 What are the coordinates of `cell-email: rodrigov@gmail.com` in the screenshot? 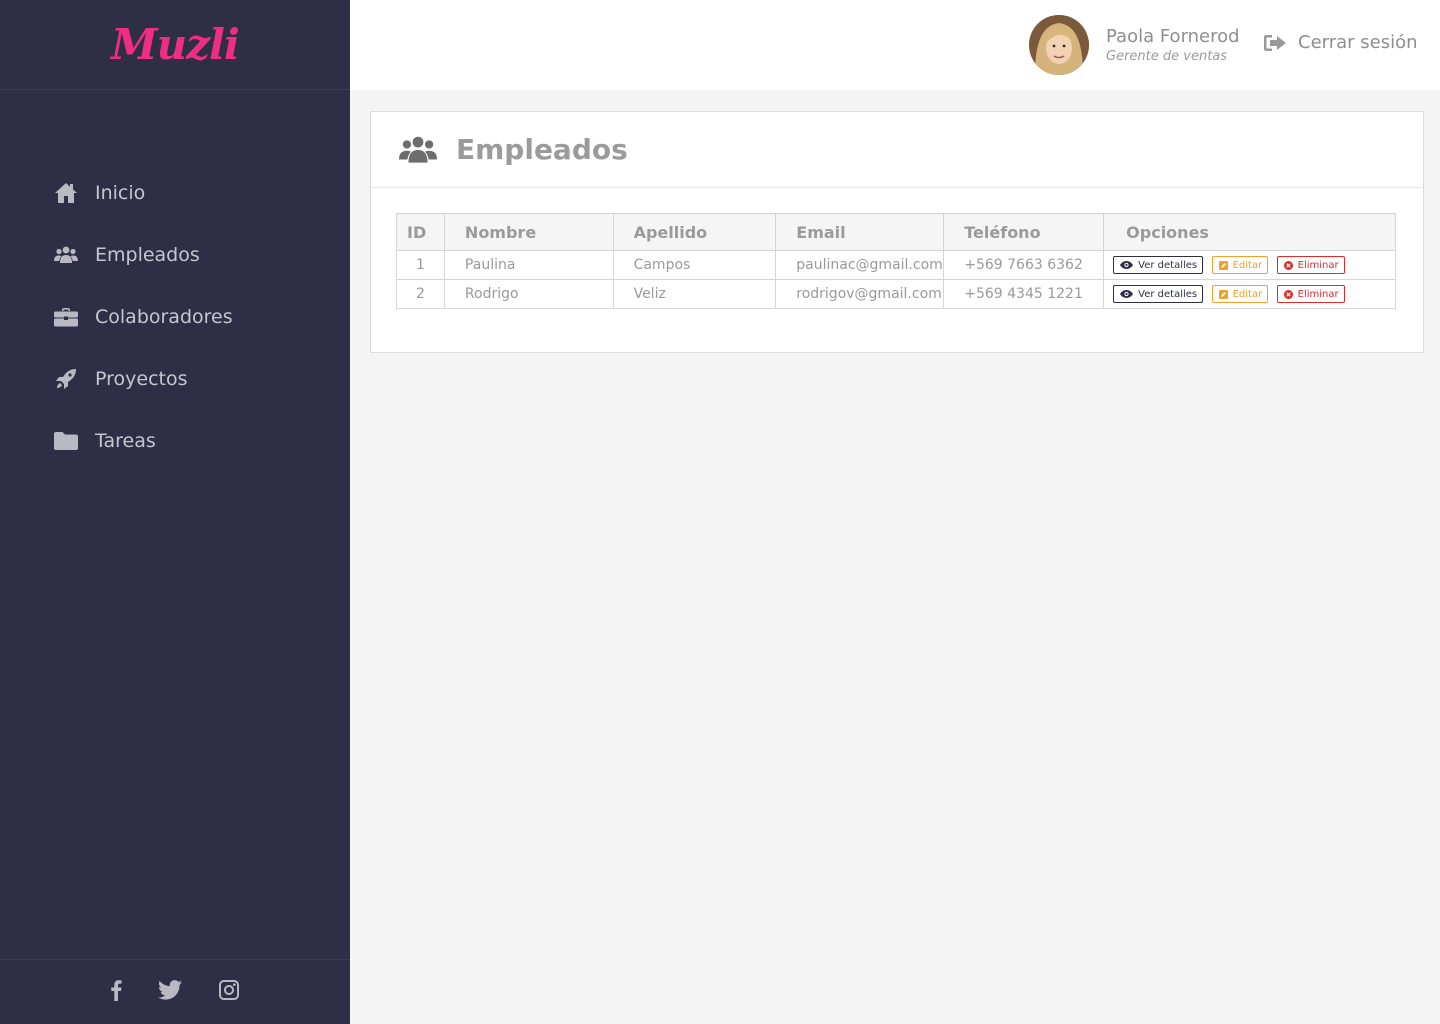 It's located at (860, 294).